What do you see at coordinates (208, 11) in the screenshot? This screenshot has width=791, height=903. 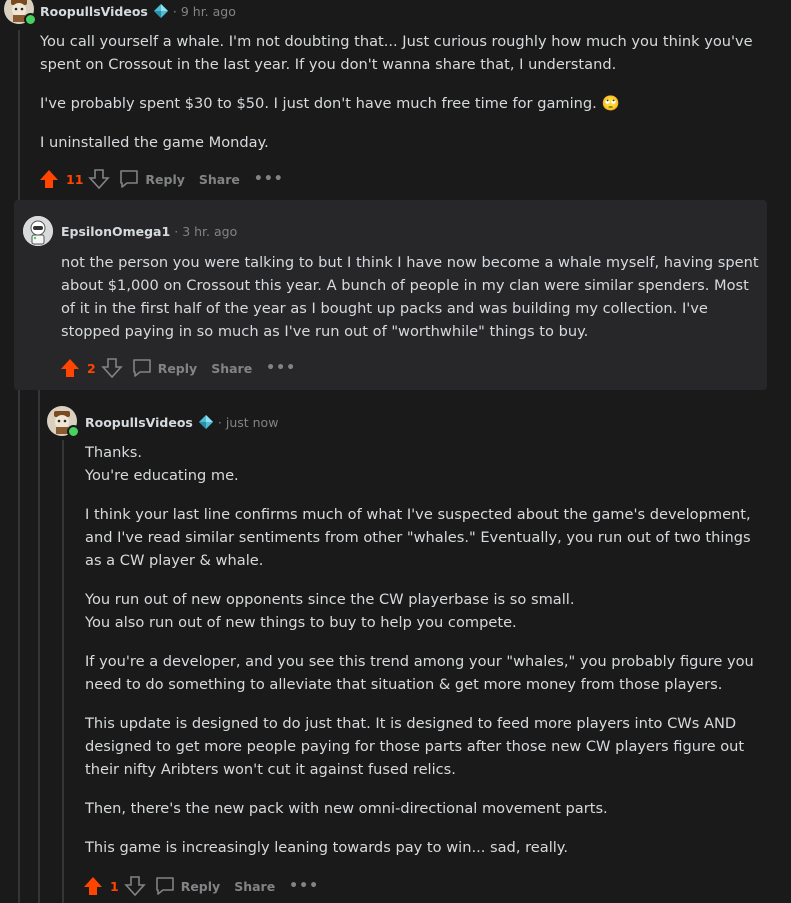 I see `timestamp: 9 hr. ago` at bounding box center [208, 11].